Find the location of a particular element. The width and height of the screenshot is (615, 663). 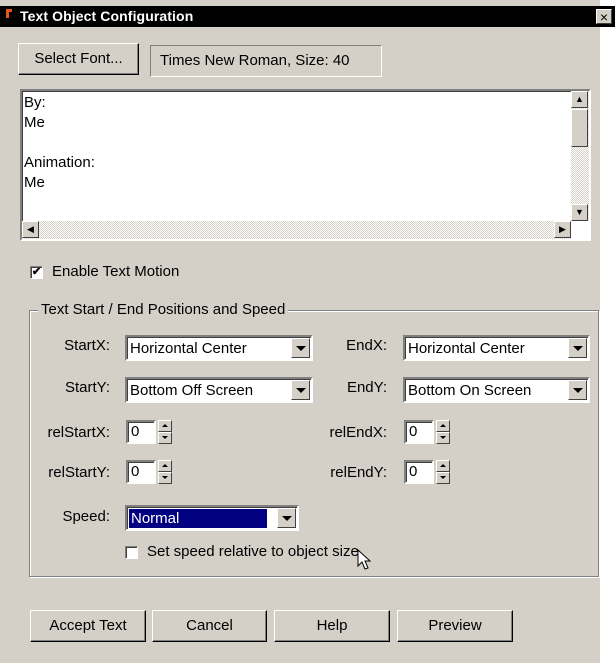

relstartx-label: relStartX: is located at coordinates (78, 432).